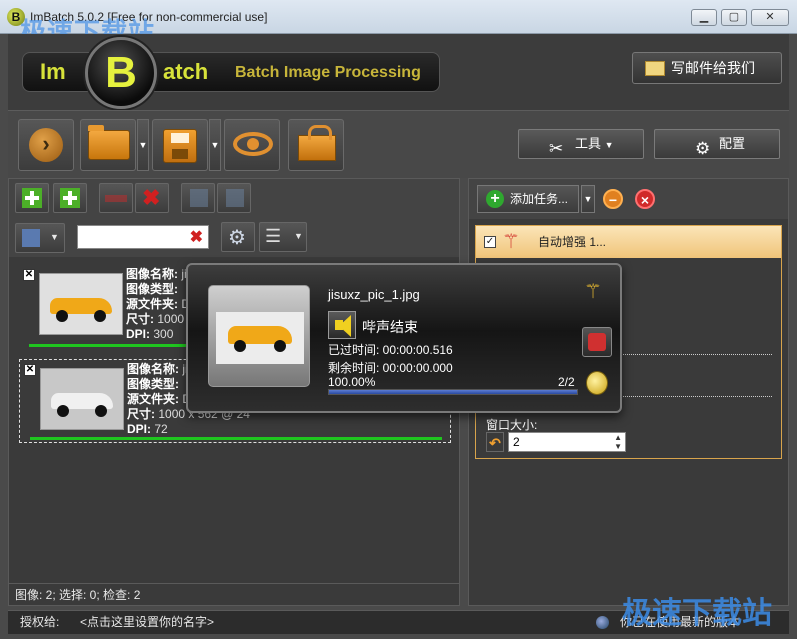 The height and width of the screenshot is (639, 797). I want to click on progress-count: 2/2, so click(566, 382).